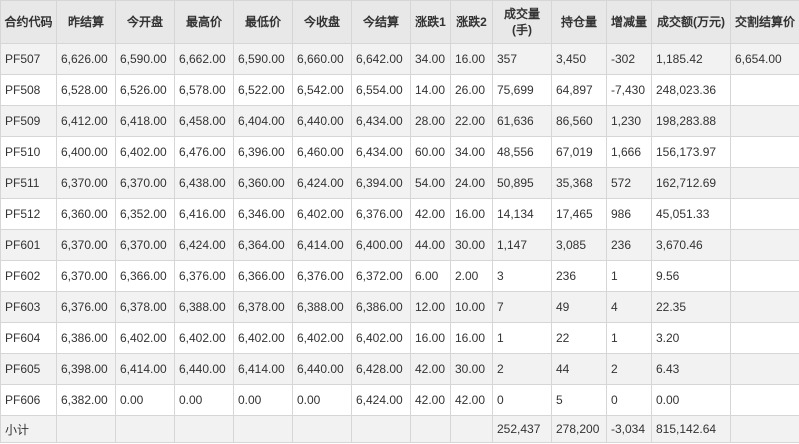 The width and height of the screenshot is (799, 444). Describe the element at coordinates (86, 152) in the screenshot. I see `table-cell: 6,400.00` at that location.